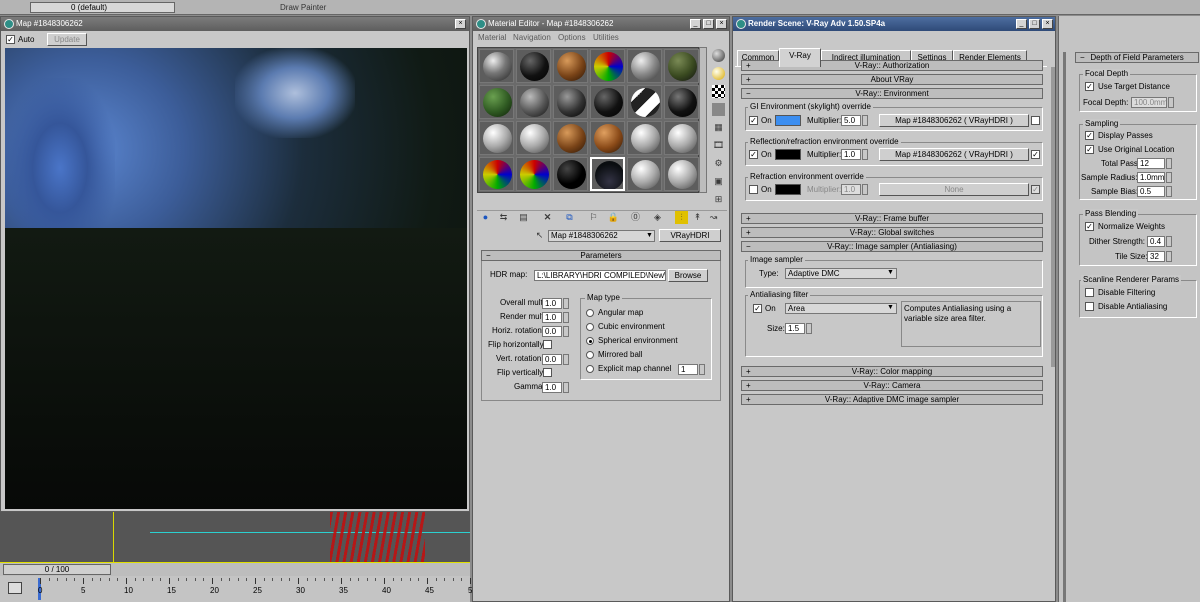 The height and width of the screenshot is (602, 1200). Describe the element at coordinates (890, 307) in the screenshot. I see `aa-filter-chevron-down-icon: ▼` at that location.